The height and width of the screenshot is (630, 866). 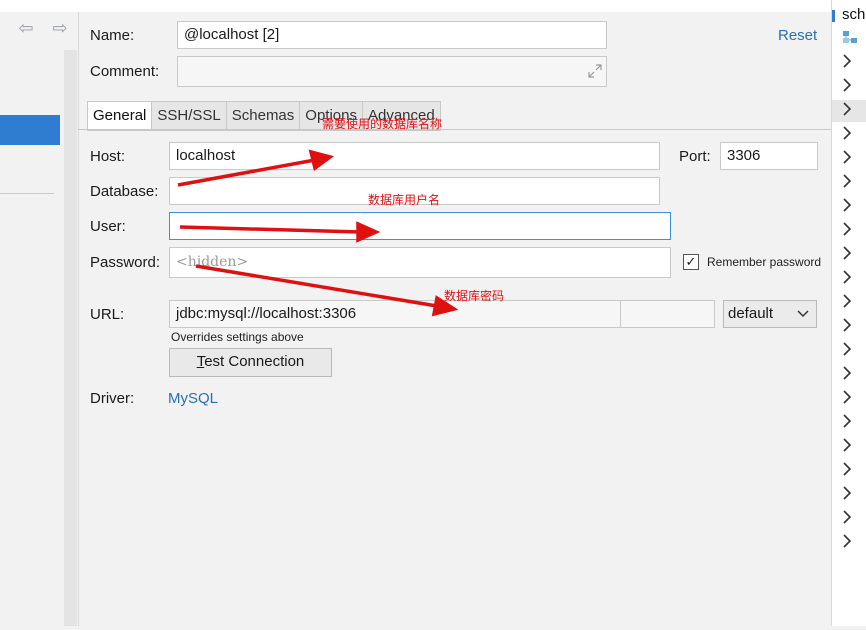 What do you see at coordinates (404, 200) in the screenshot?
I see `annotation-database-user: 数据库用户名` at bounding box center [404, 200].